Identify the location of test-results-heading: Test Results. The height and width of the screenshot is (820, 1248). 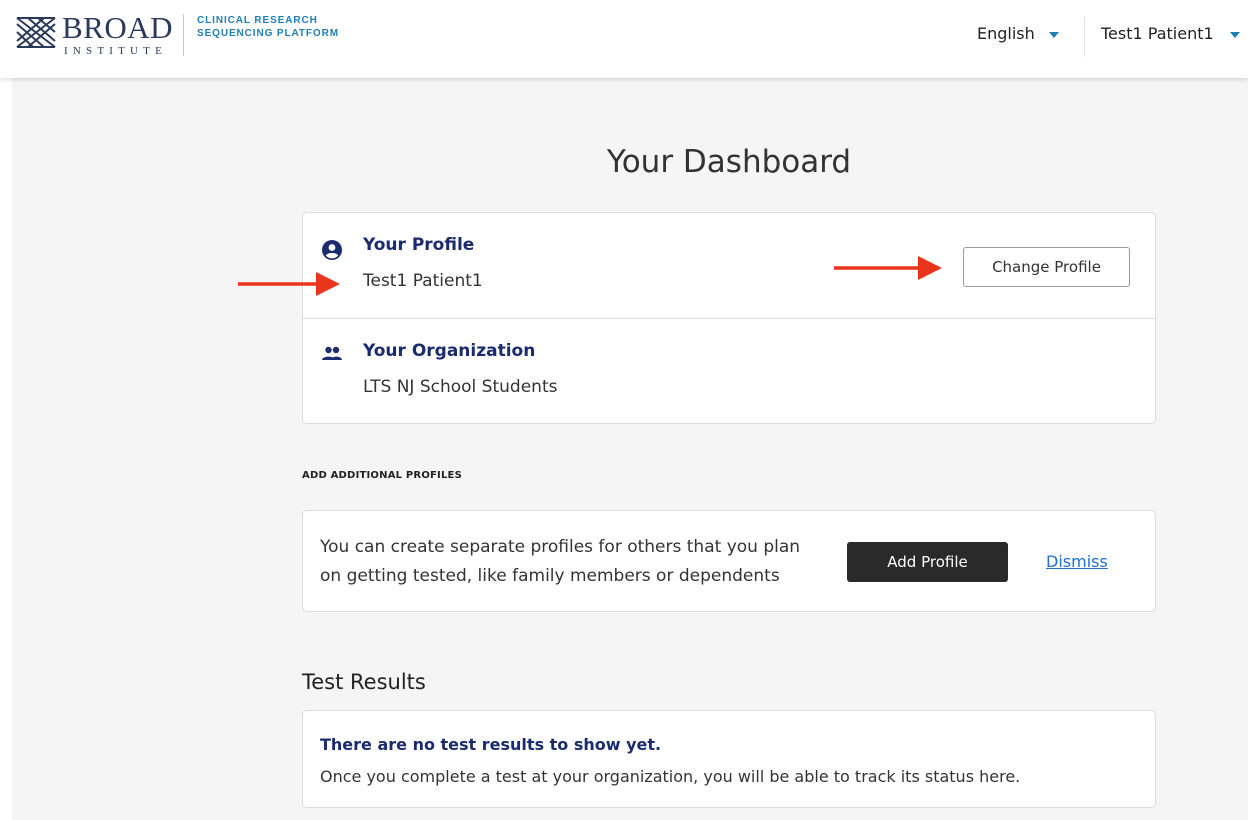
(364, 682).